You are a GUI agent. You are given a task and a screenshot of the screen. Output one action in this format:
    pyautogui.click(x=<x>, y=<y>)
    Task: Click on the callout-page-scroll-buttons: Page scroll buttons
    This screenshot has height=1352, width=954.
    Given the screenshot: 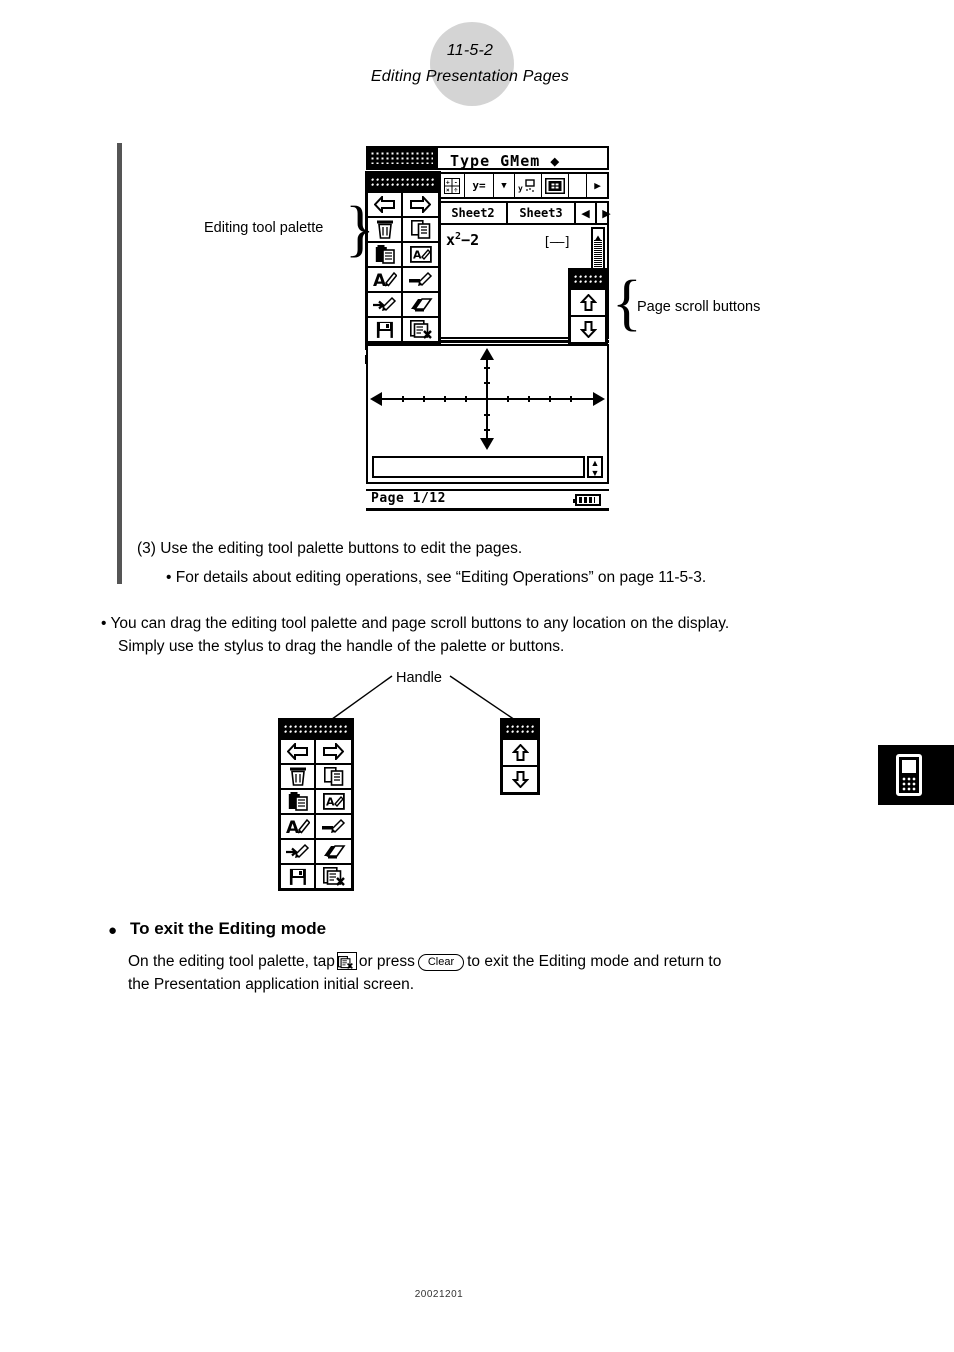 What is the action you would take?
    pyautogui.click(x=699, y=307)
    